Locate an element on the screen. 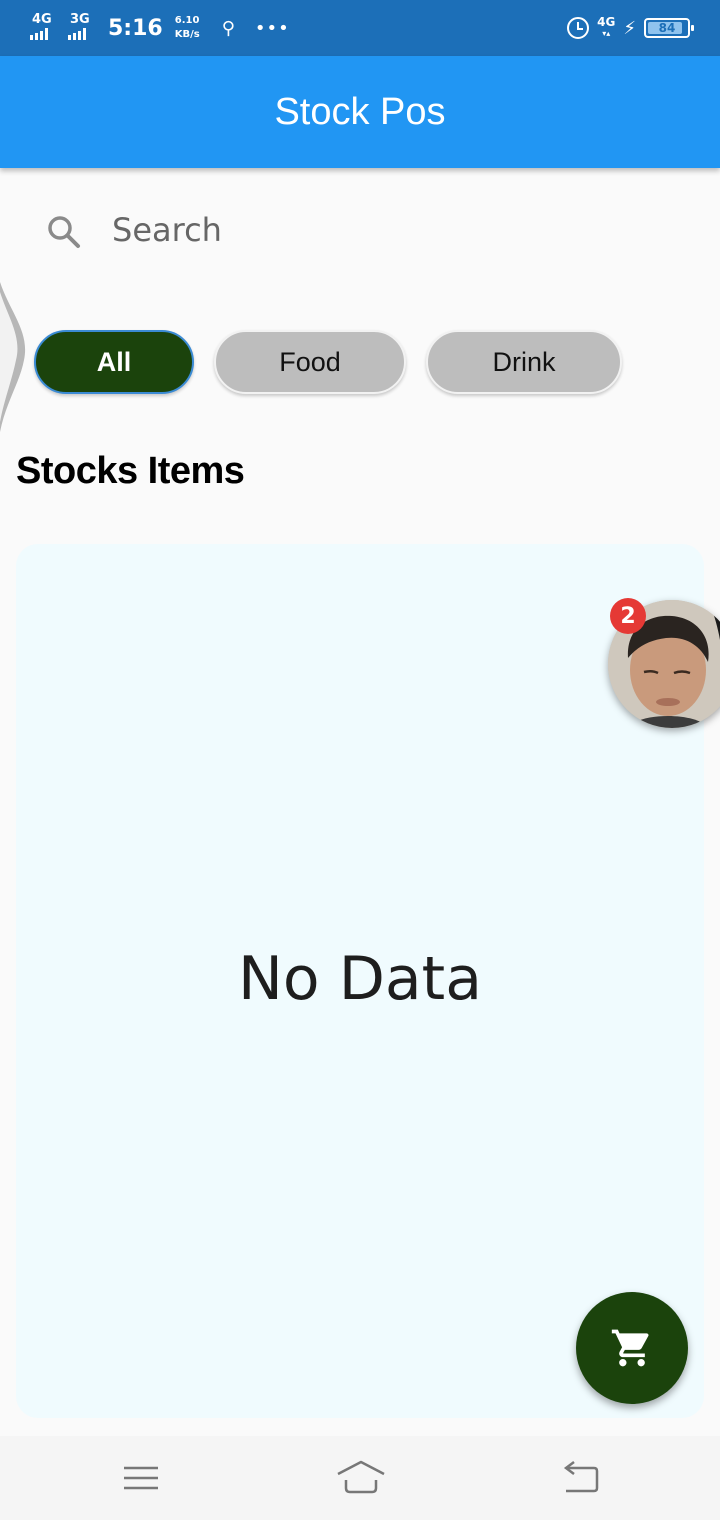  charging-icon: ⚡ is located at coordinates (629, 28).